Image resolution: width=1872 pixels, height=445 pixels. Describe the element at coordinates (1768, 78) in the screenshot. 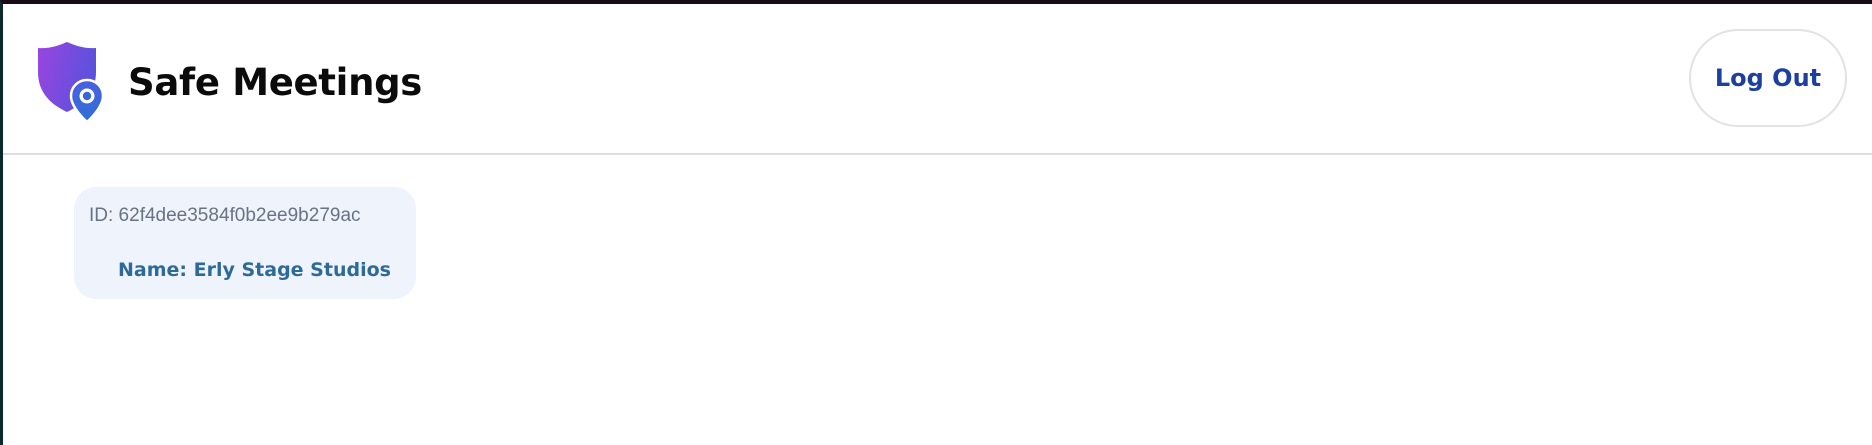

I see `logout-button: Log Out` at that location.